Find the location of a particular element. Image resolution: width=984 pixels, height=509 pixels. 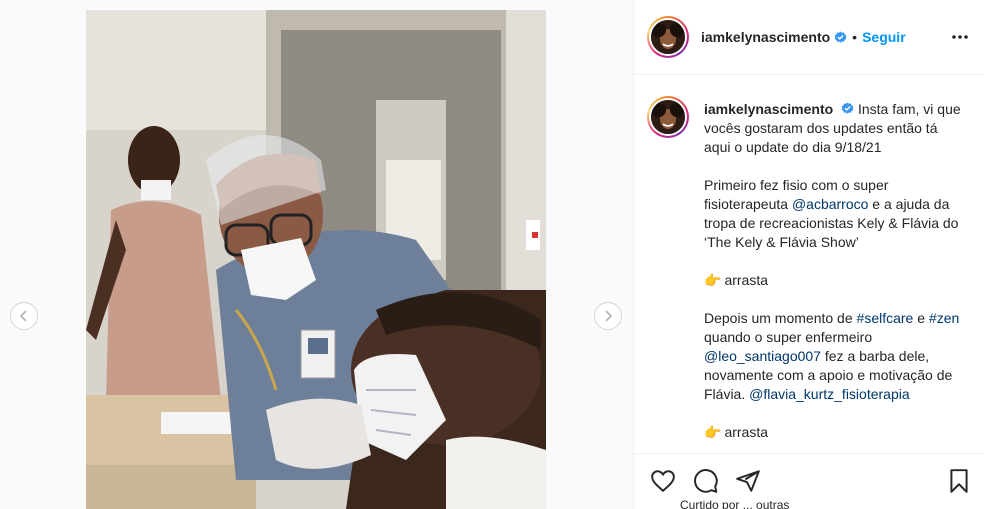

comment-icon is located at coordinates (706, 481).